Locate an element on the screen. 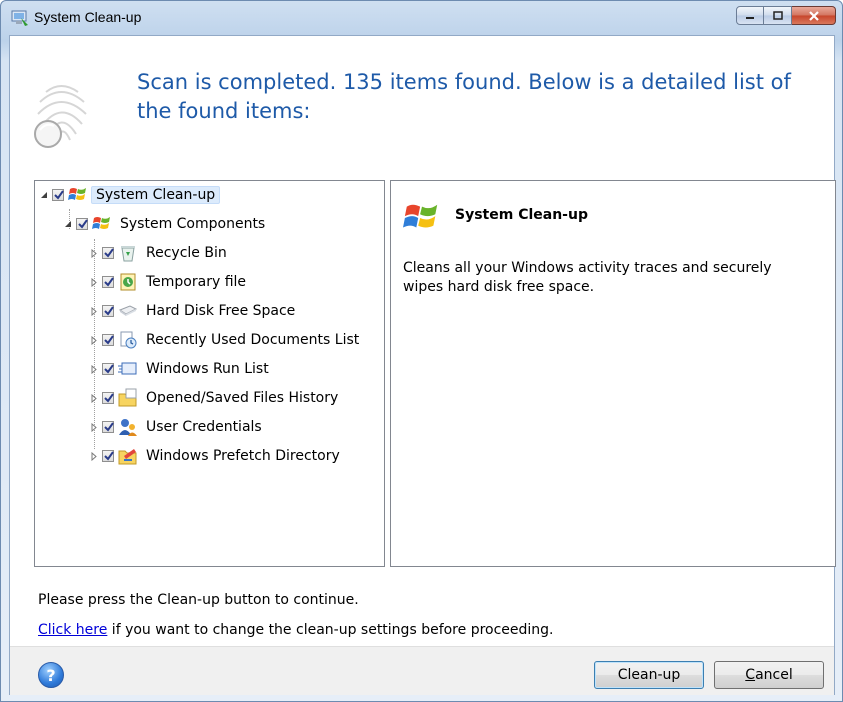 The height and width of the screenshot is (702, 843). cancel-button: Cancel is located at coordinates (769, 675).